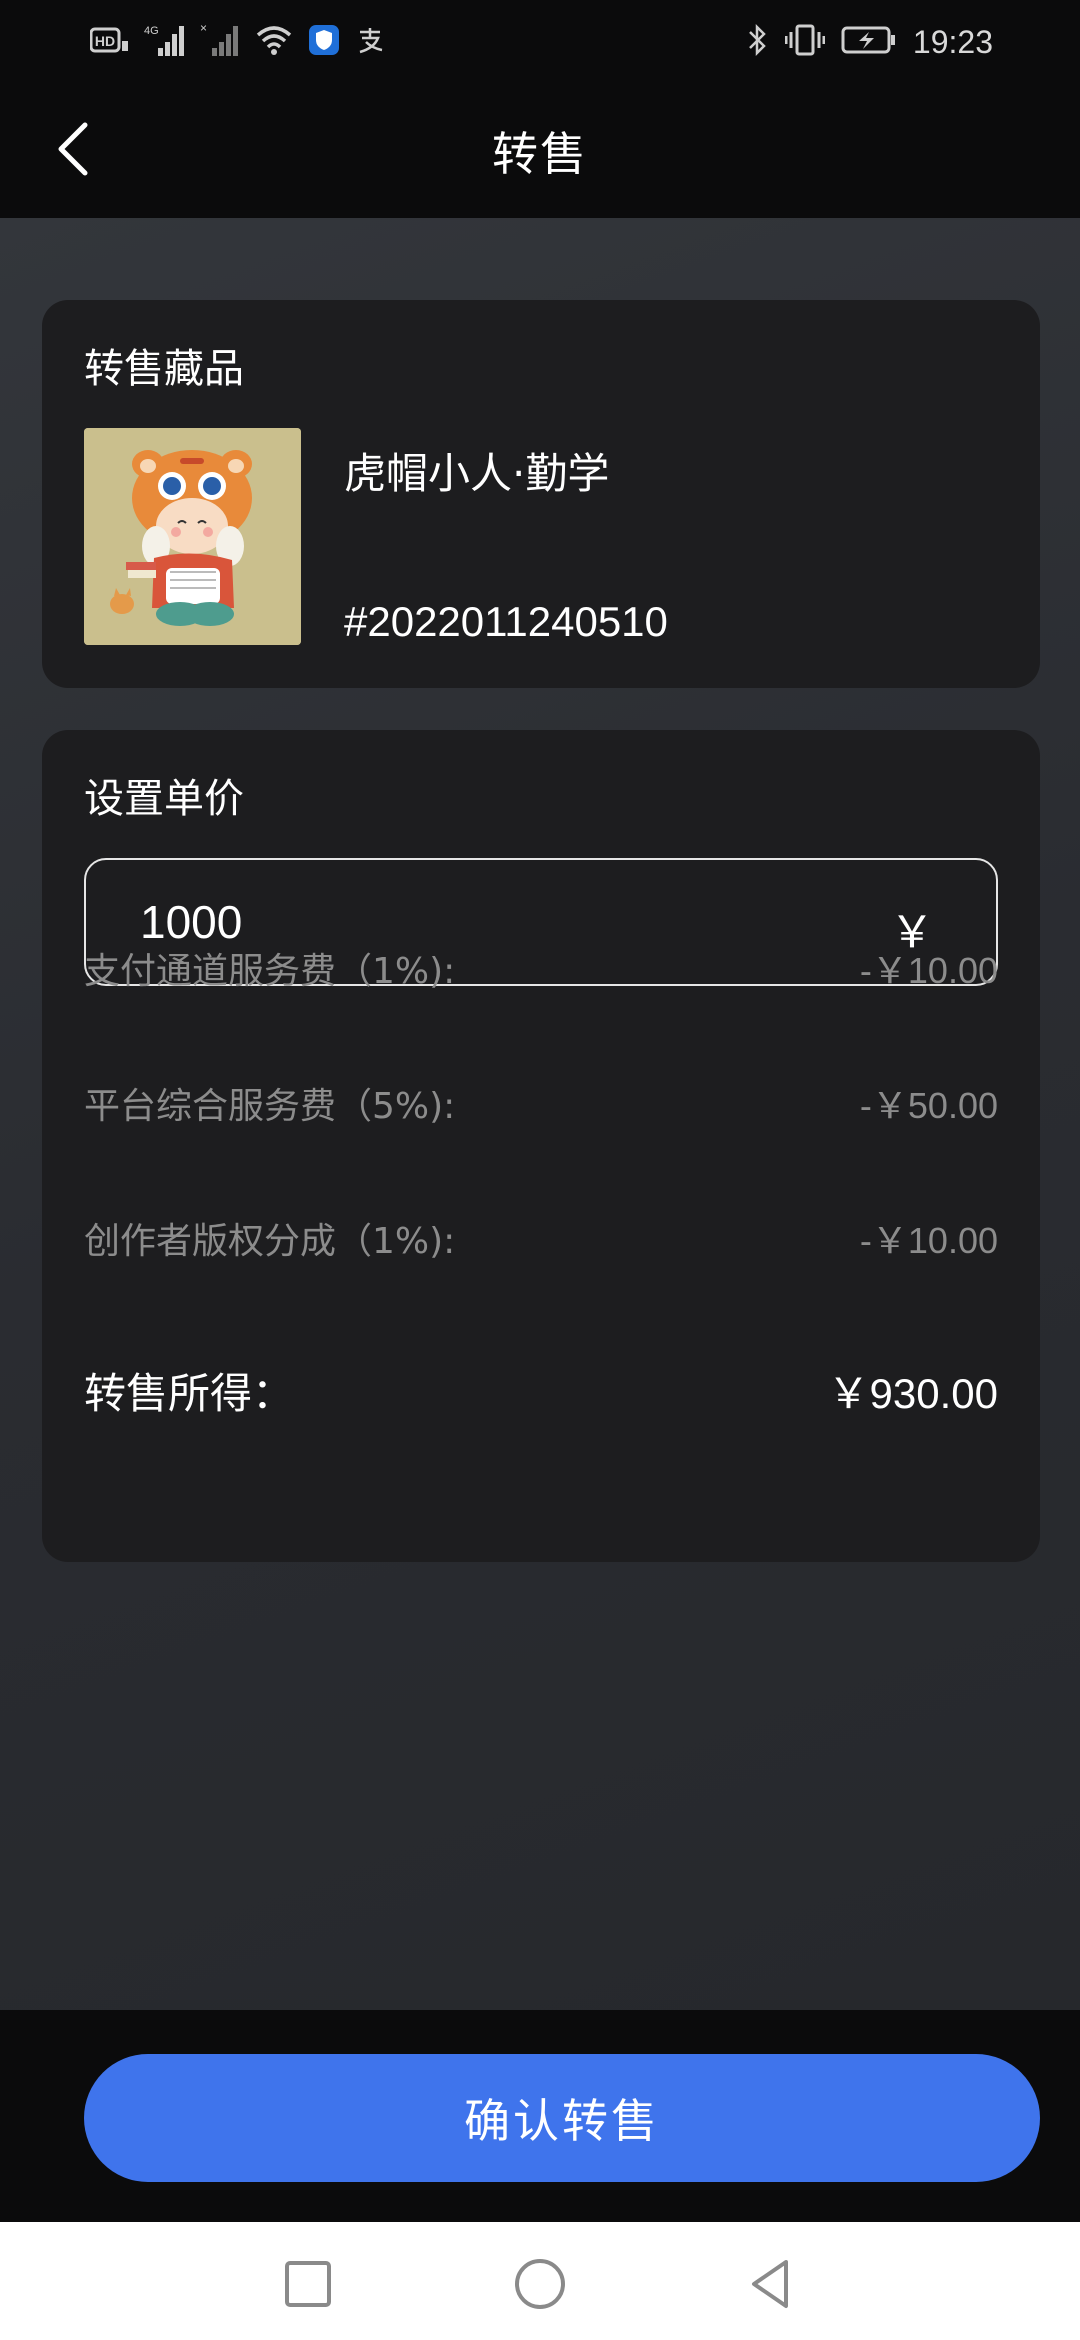 The image size is (1080, 2340). Describe the element at coordinates (189, 1393) in the screenshot. I see `income-label: 转售所得：` at that location.